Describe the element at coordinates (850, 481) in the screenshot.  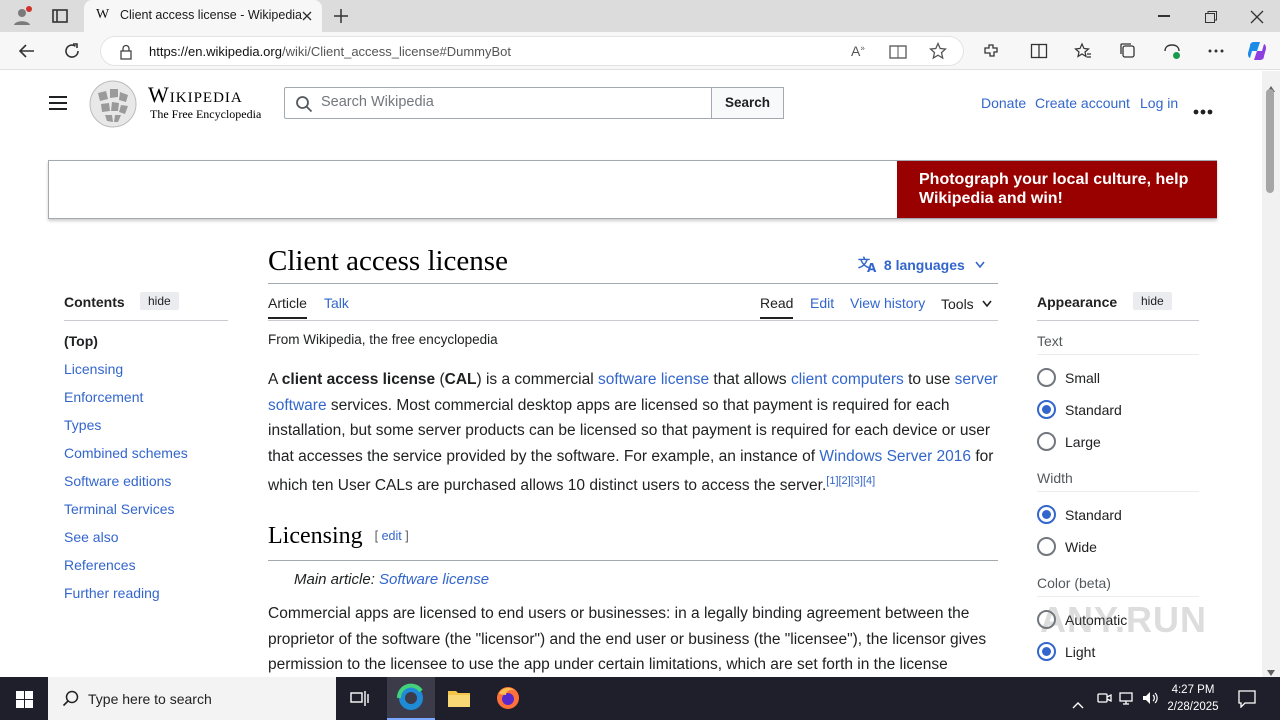
I see `reference-links: [1][2][3][4]` at that location.